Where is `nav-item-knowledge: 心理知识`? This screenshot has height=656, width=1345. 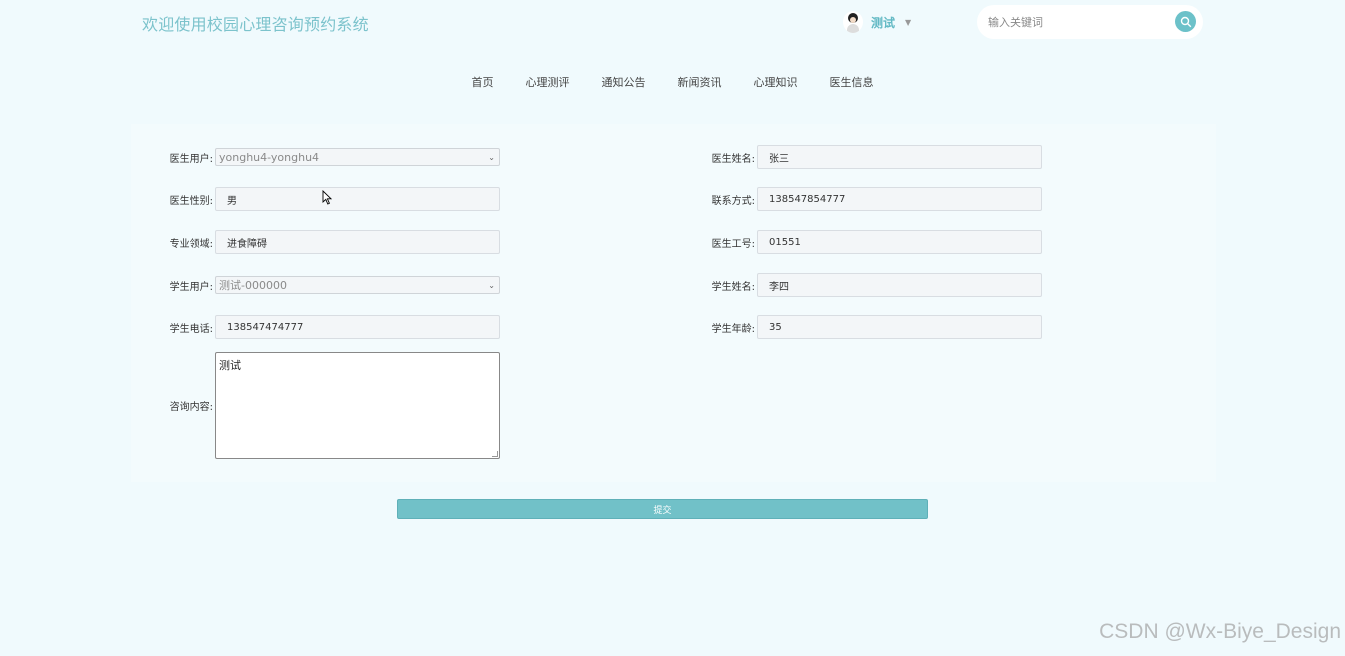 nav-item-knowledge: 心理知识 is located at coordinates (776, 82).